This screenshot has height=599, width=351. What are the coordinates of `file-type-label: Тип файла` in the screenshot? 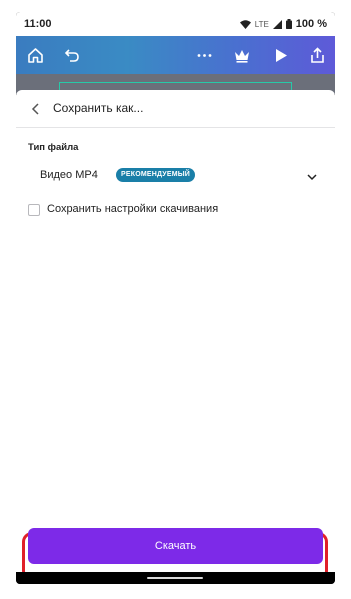 It's located at (53, 147).